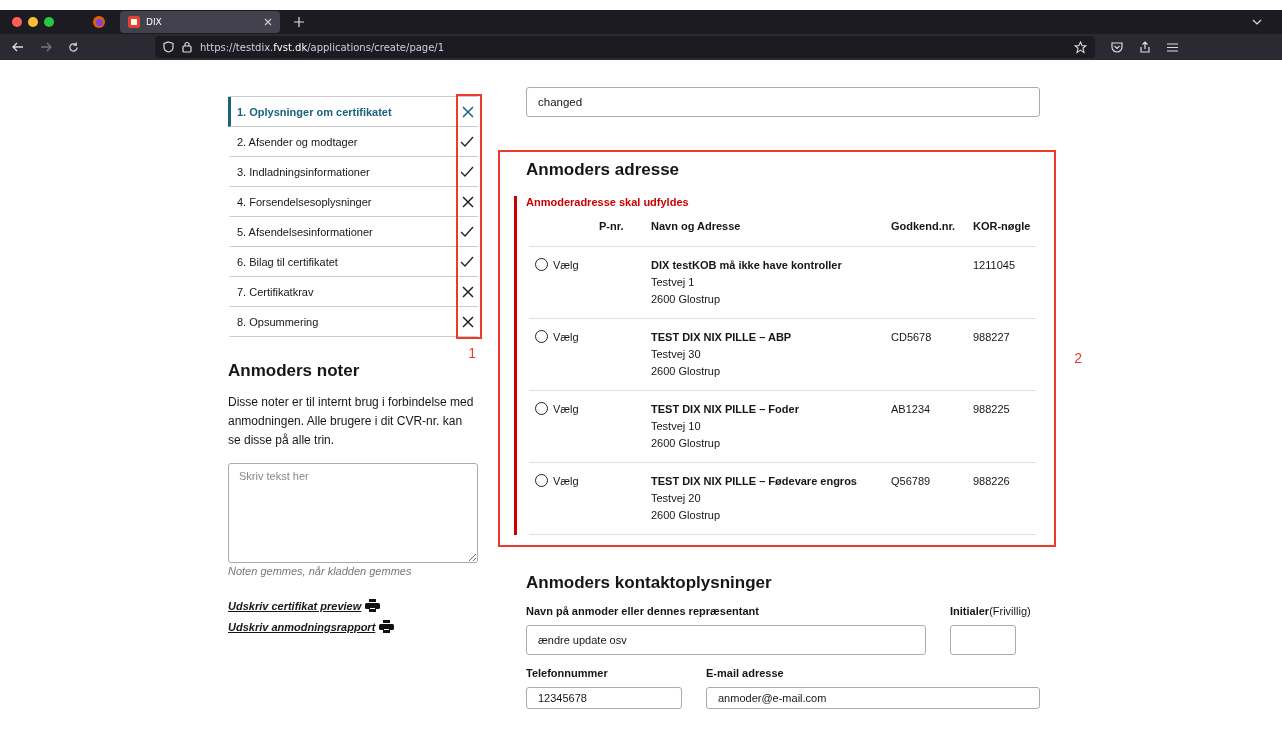 This screenshot has height=742, width=1282. I want to click on step-item: 2. Afsender og modtager, so click(353, 142).